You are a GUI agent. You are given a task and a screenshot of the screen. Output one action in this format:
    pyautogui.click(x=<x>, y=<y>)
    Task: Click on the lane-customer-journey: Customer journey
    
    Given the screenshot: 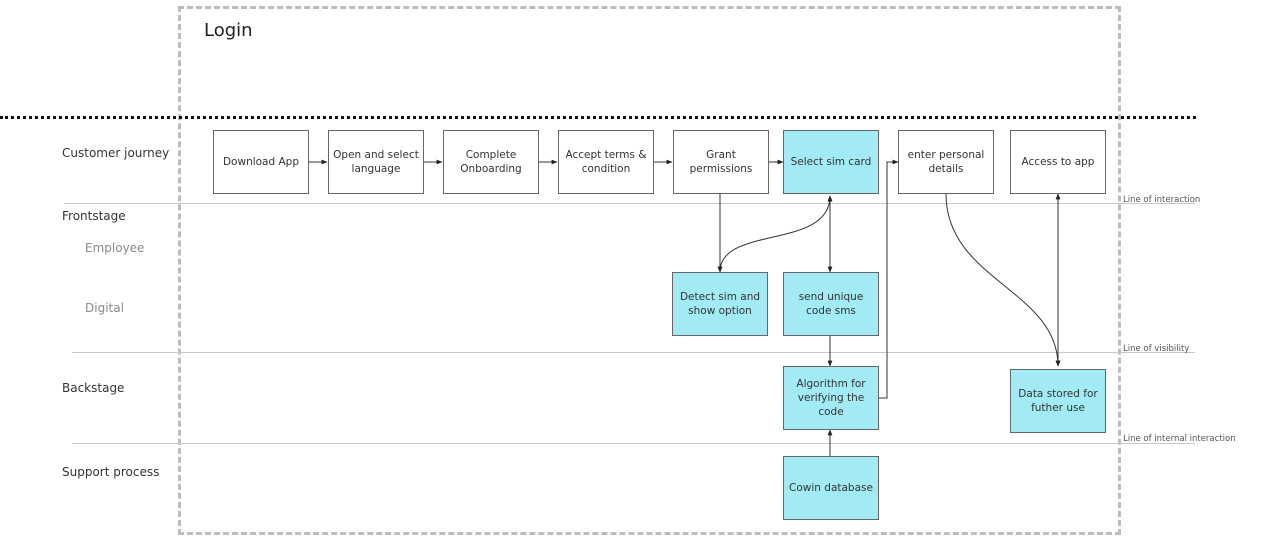 What is the action you would take?
    pyautogui.click(x=116, y=153)
    